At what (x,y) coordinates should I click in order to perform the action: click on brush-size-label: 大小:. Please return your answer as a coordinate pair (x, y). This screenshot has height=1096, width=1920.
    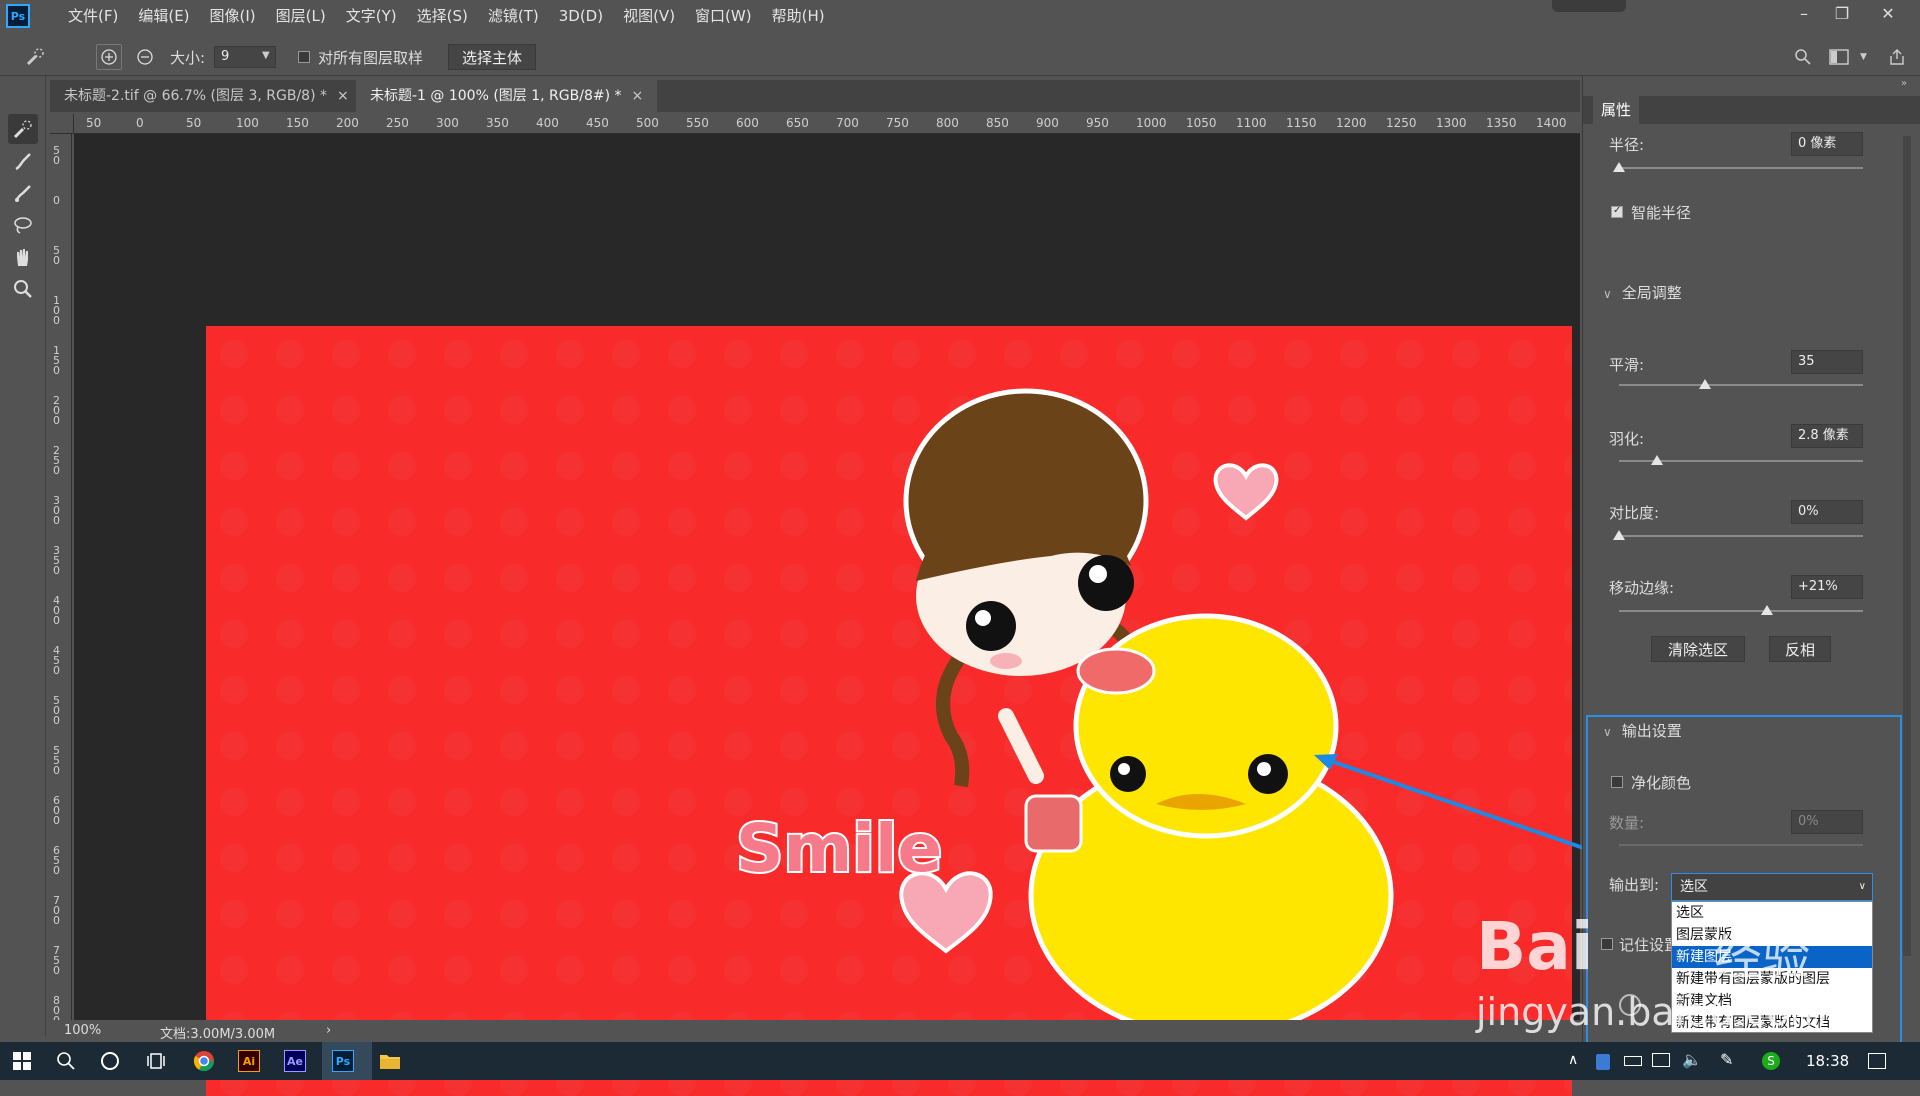
    Looking at the image, I should click on (188, 58).